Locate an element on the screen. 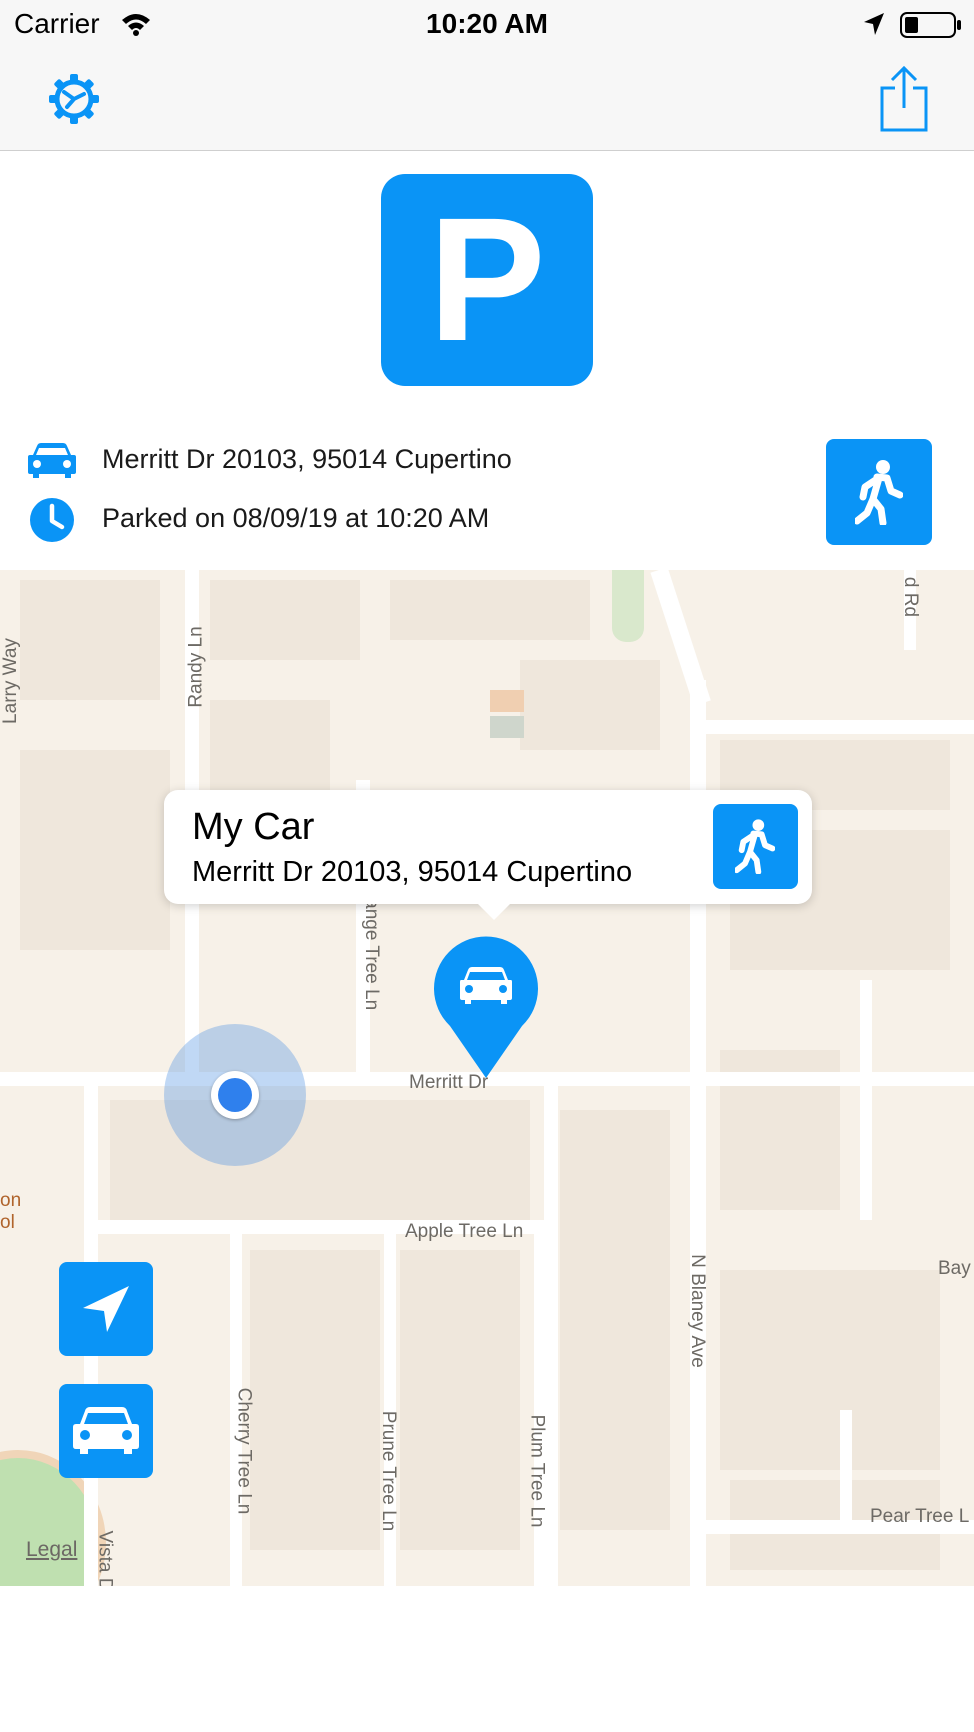 This screenshot has height=1732, width=974. show-car-button is located at coordinates (106, 1431).